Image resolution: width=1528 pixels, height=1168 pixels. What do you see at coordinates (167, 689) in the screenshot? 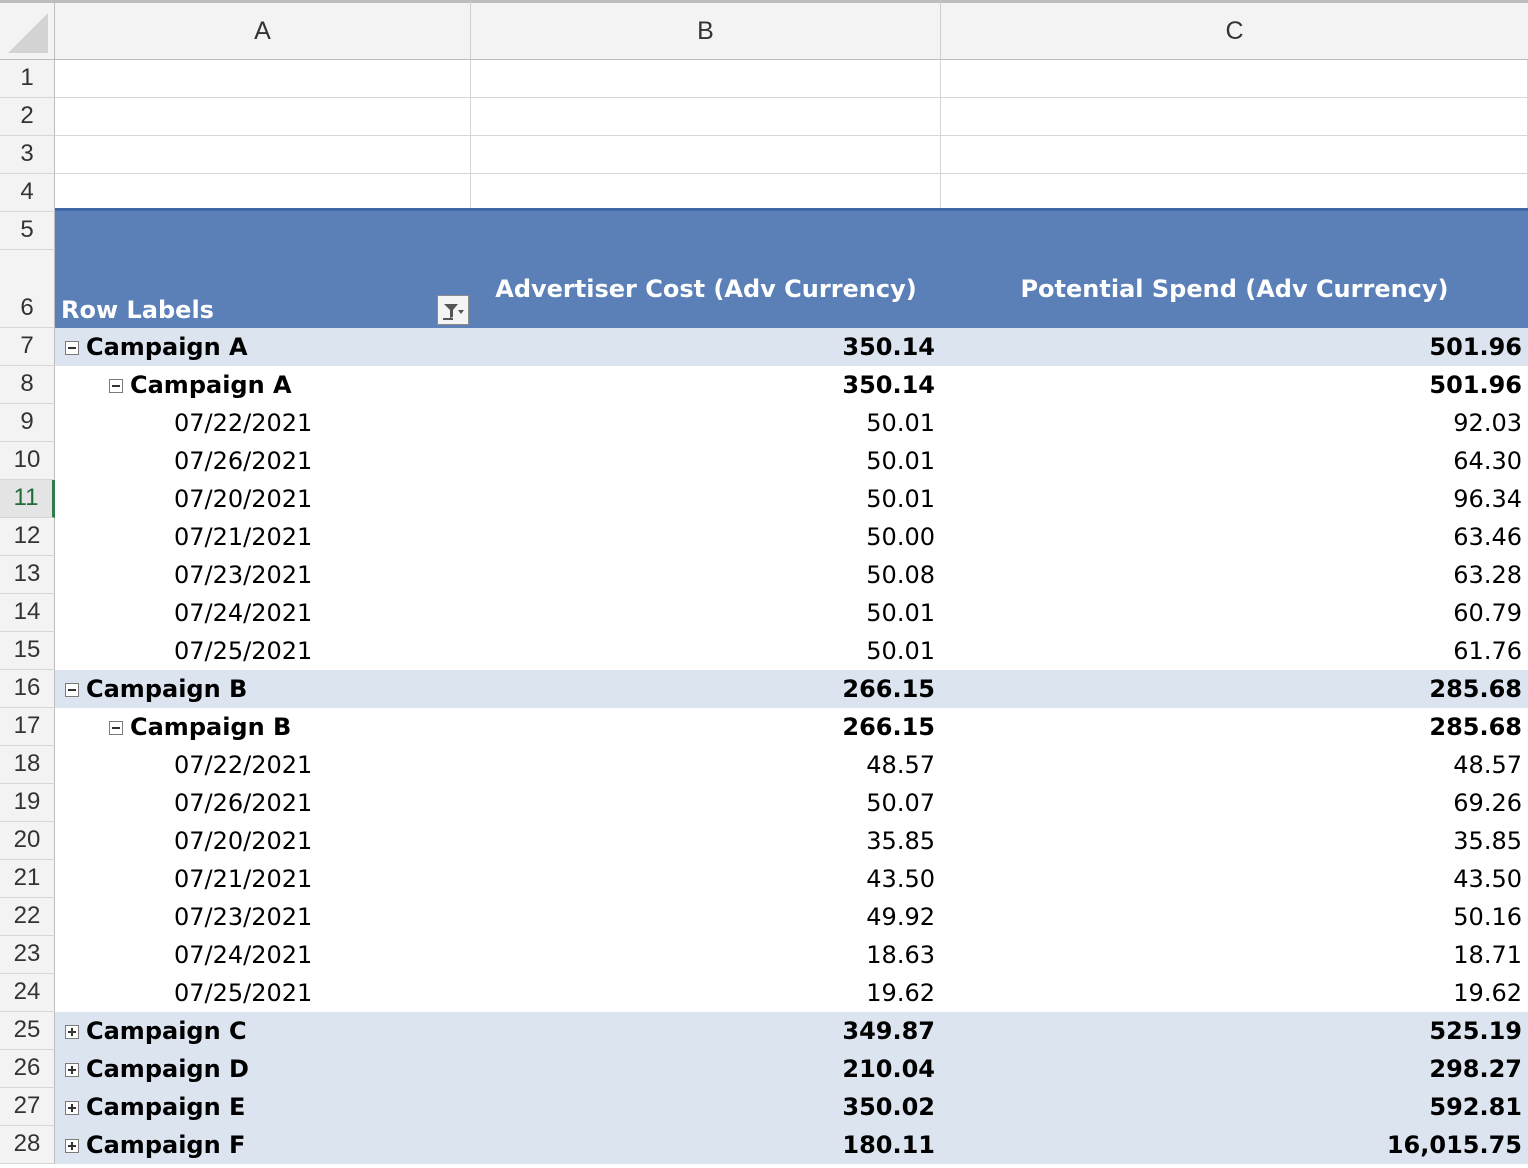
I see `row-label: Campaign B` at bounding box center [167, 689].